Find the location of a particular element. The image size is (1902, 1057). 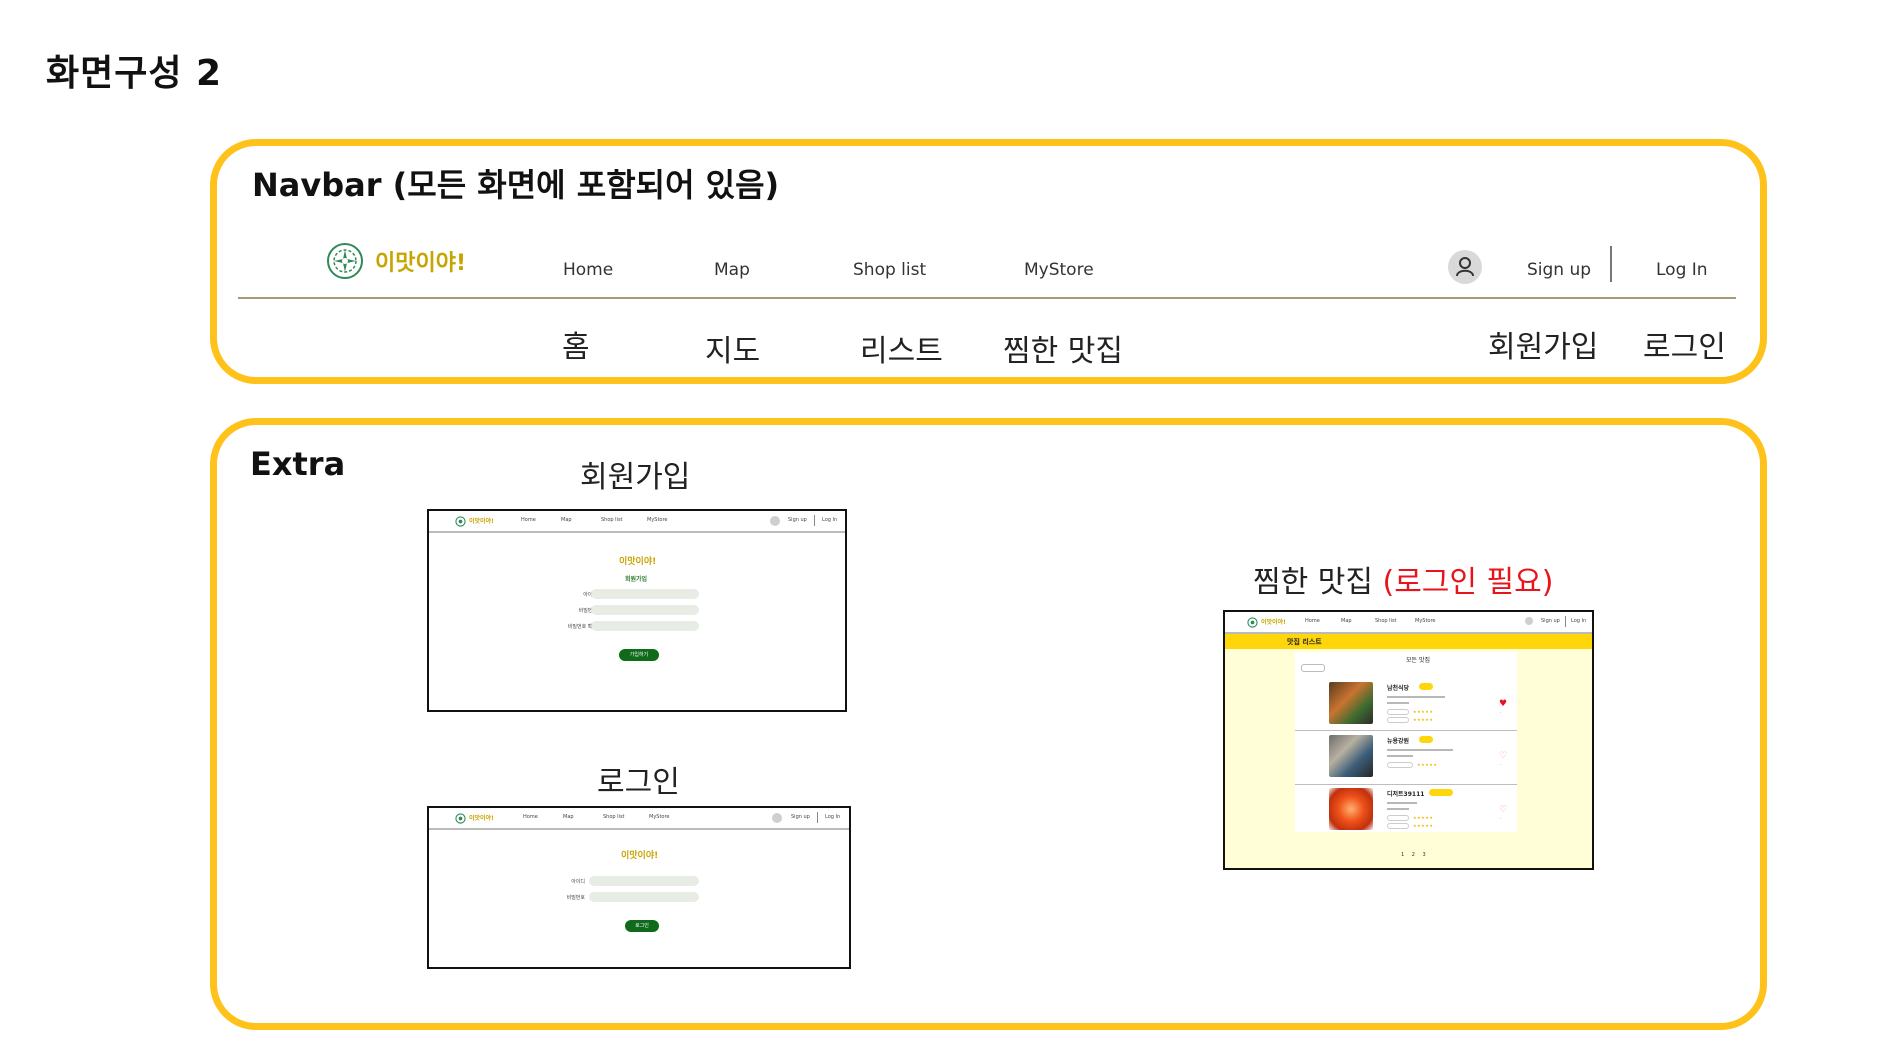

shop-name: 뉴용강원 is located at coordinates (1398, 740).